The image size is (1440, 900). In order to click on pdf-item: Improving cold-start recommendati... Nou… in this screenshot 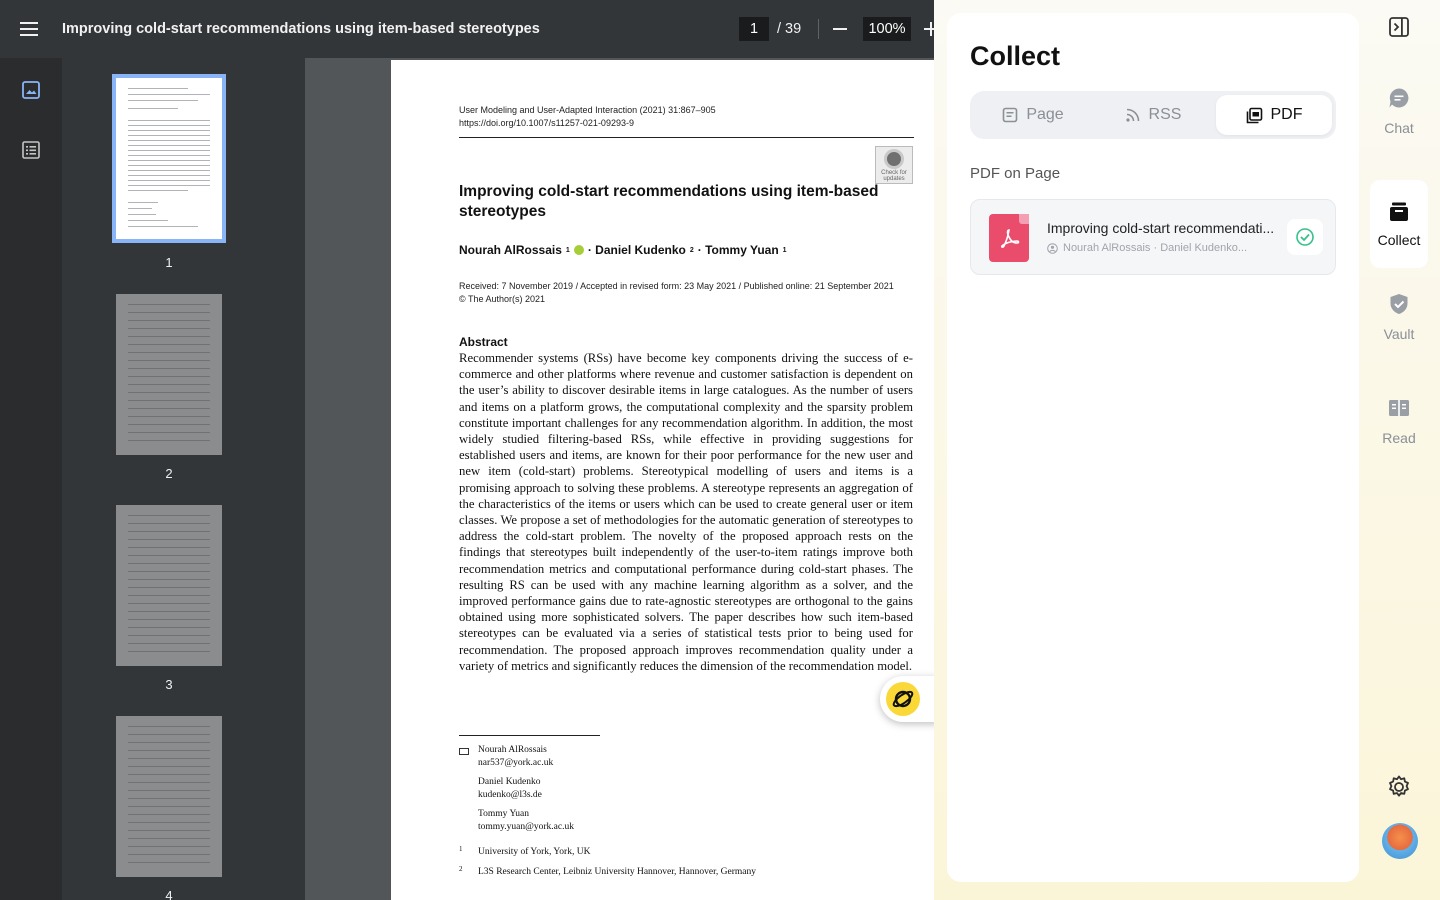, I will do `click(1153, 237)`.